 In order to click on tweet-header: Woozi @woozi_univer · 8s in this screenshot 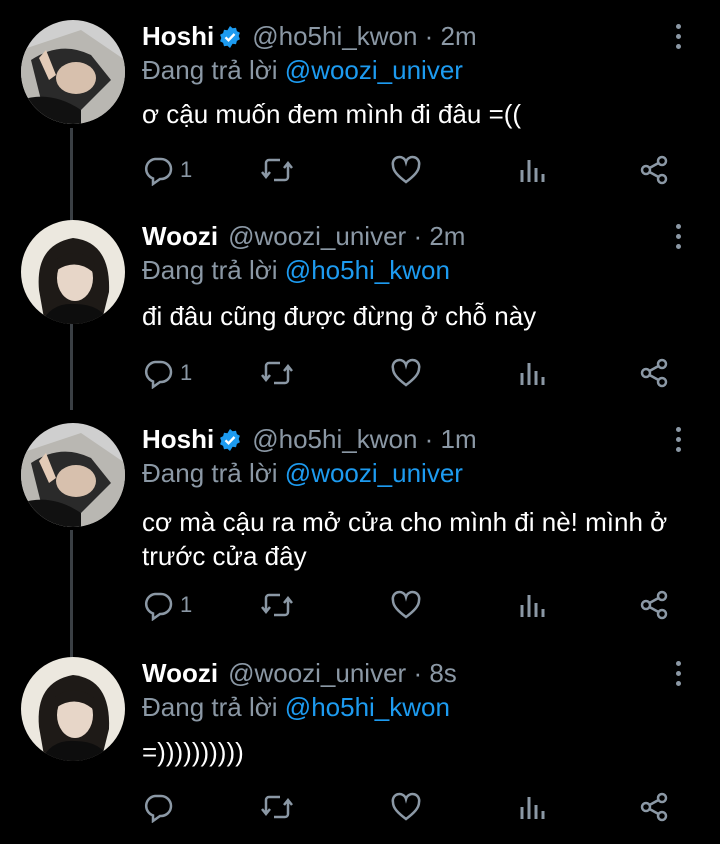, I will do `click(299, 673)`.